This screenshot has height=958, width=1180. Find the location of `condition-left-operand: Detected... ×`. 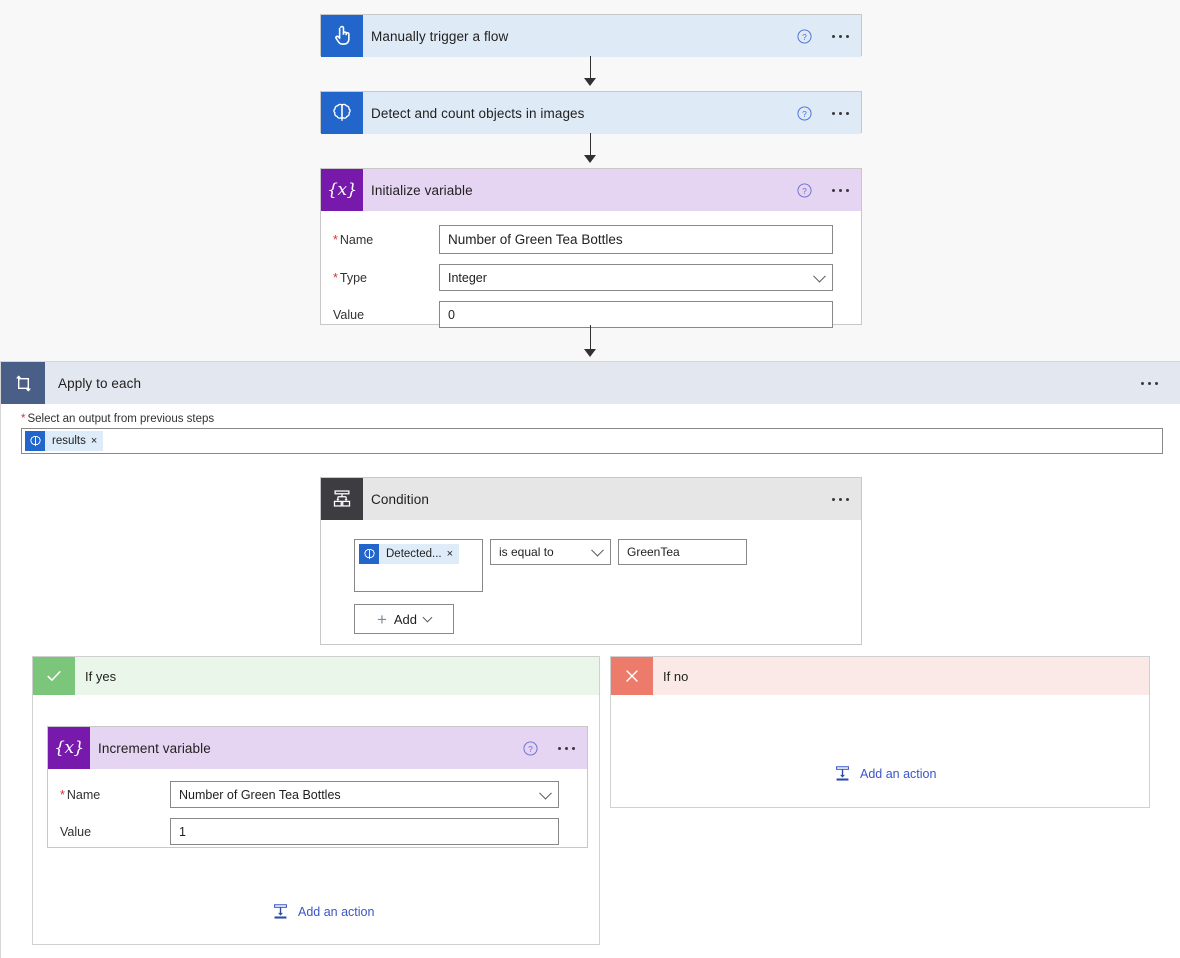

condition-left-operand: Detected... × is located at coordinates (418, 565).